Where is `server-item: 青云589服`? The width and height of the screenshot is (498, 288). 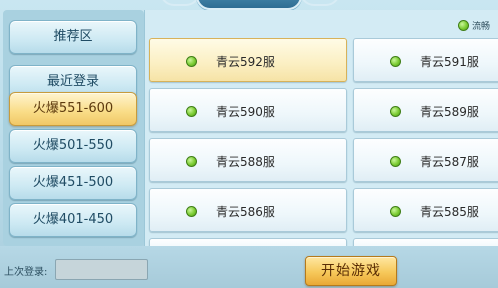 server-item: 青云589服 is located at coordinates (425, 110).